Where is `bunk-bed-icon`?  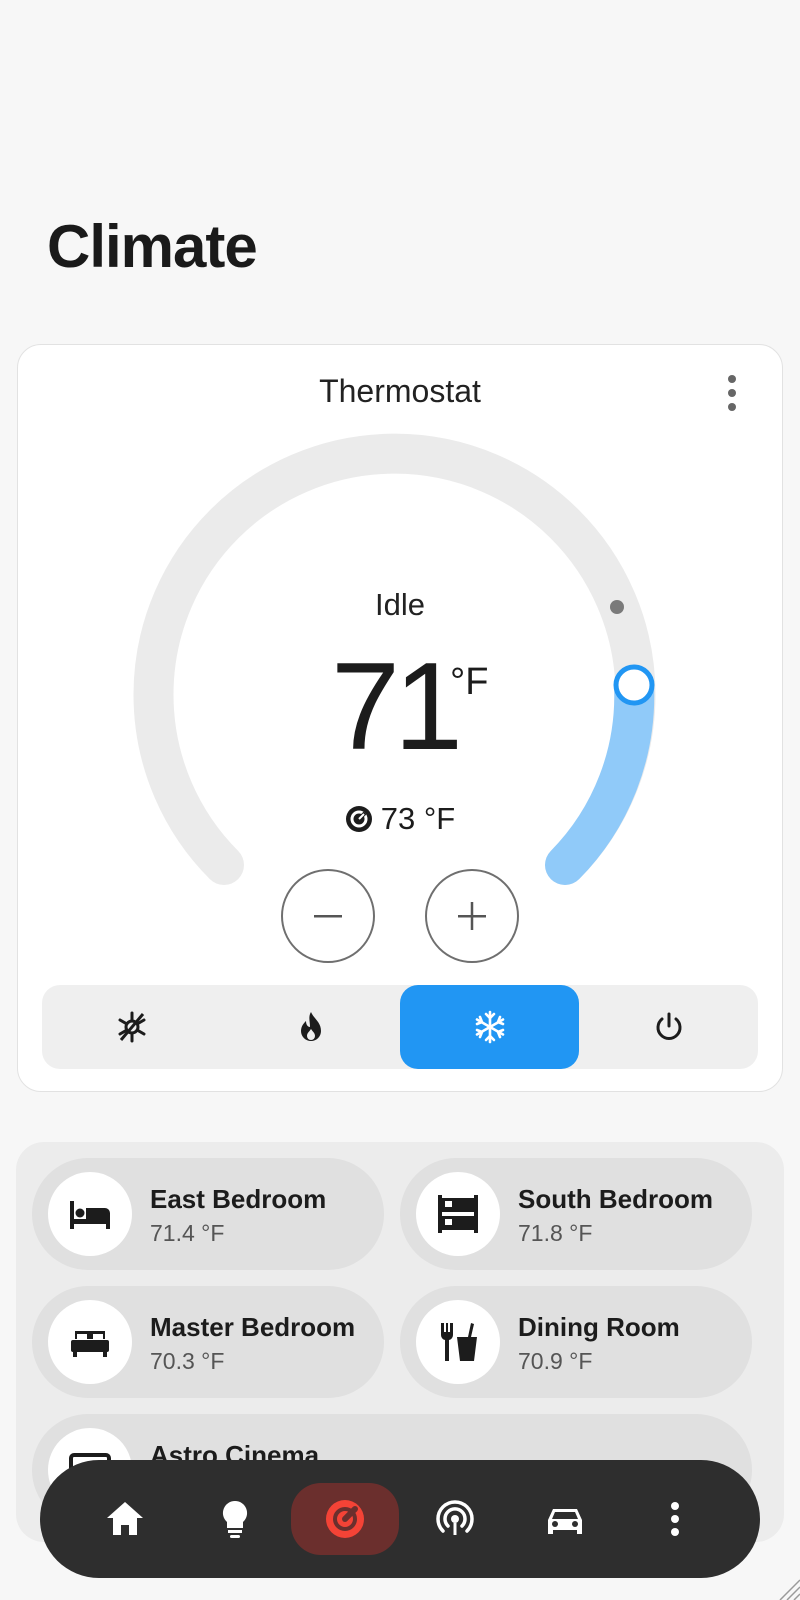
bunk-bed-icon is located at coordinates (458, 1214).